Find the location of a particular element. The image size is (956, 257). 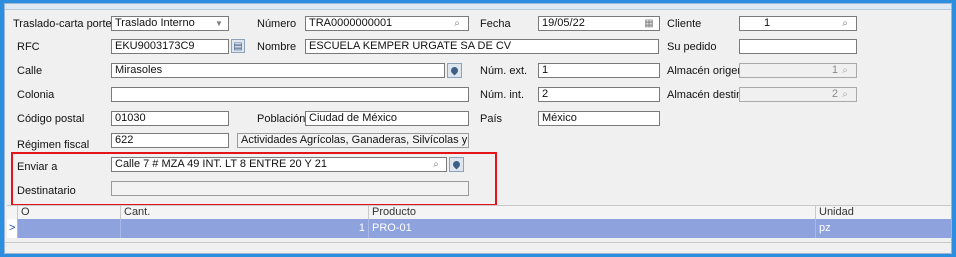

poblacion-value: Ciudad de México is located at coordinates (353, 118).